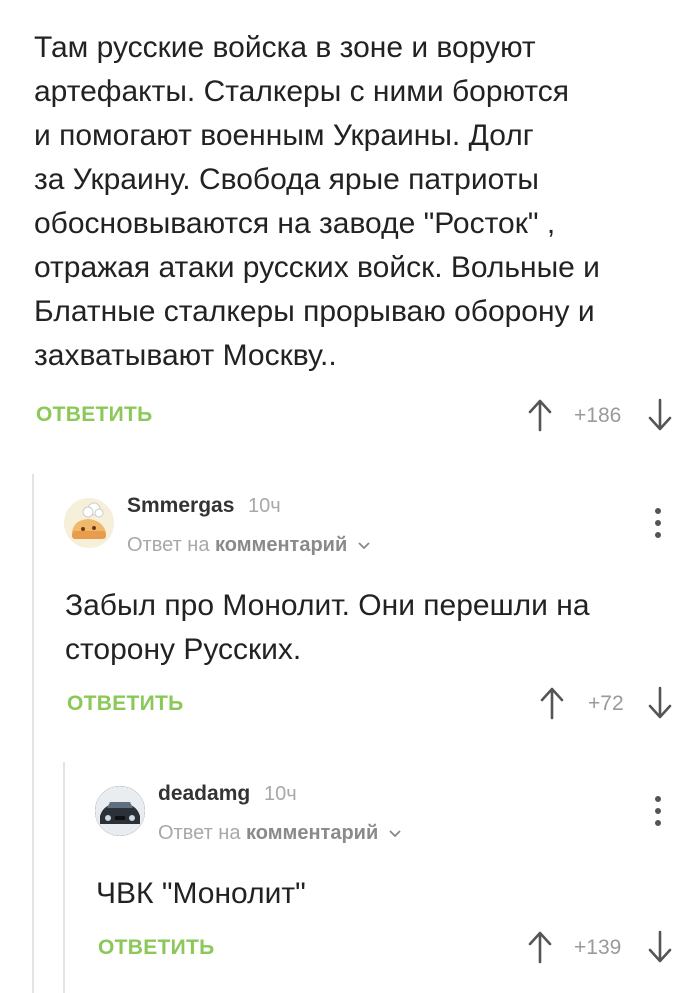  I want to click on comment-line: за Украину. Свобода ярые патриоты, so click(286, 179).